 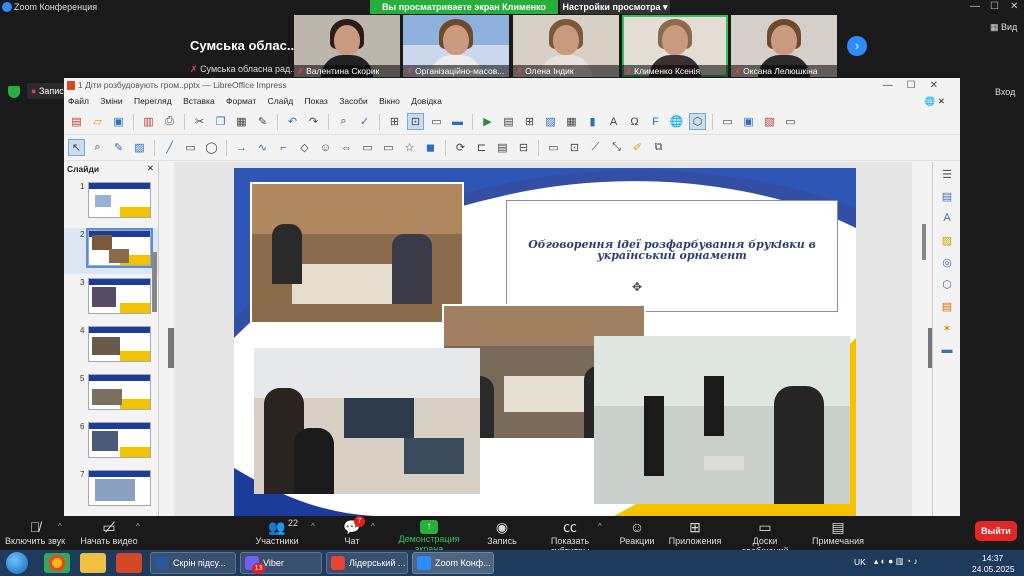 What do you see at coordinates (97, 121) in the screenshot?
I see `open-icon: ▱` at bounding box center [97, 121].